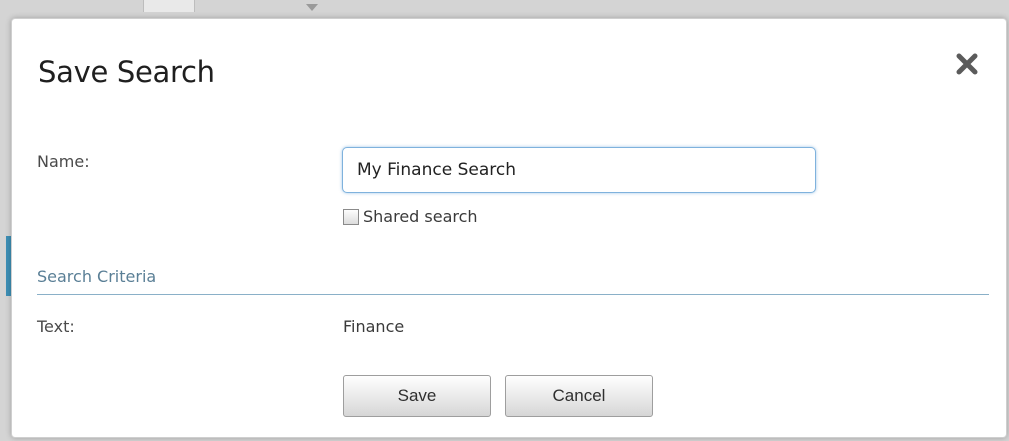 The width and height of the screenshot is (1009, 441). Describe the element at coordinates (374, 326) in the screenshot. I see `text-value: Finance` at that location.